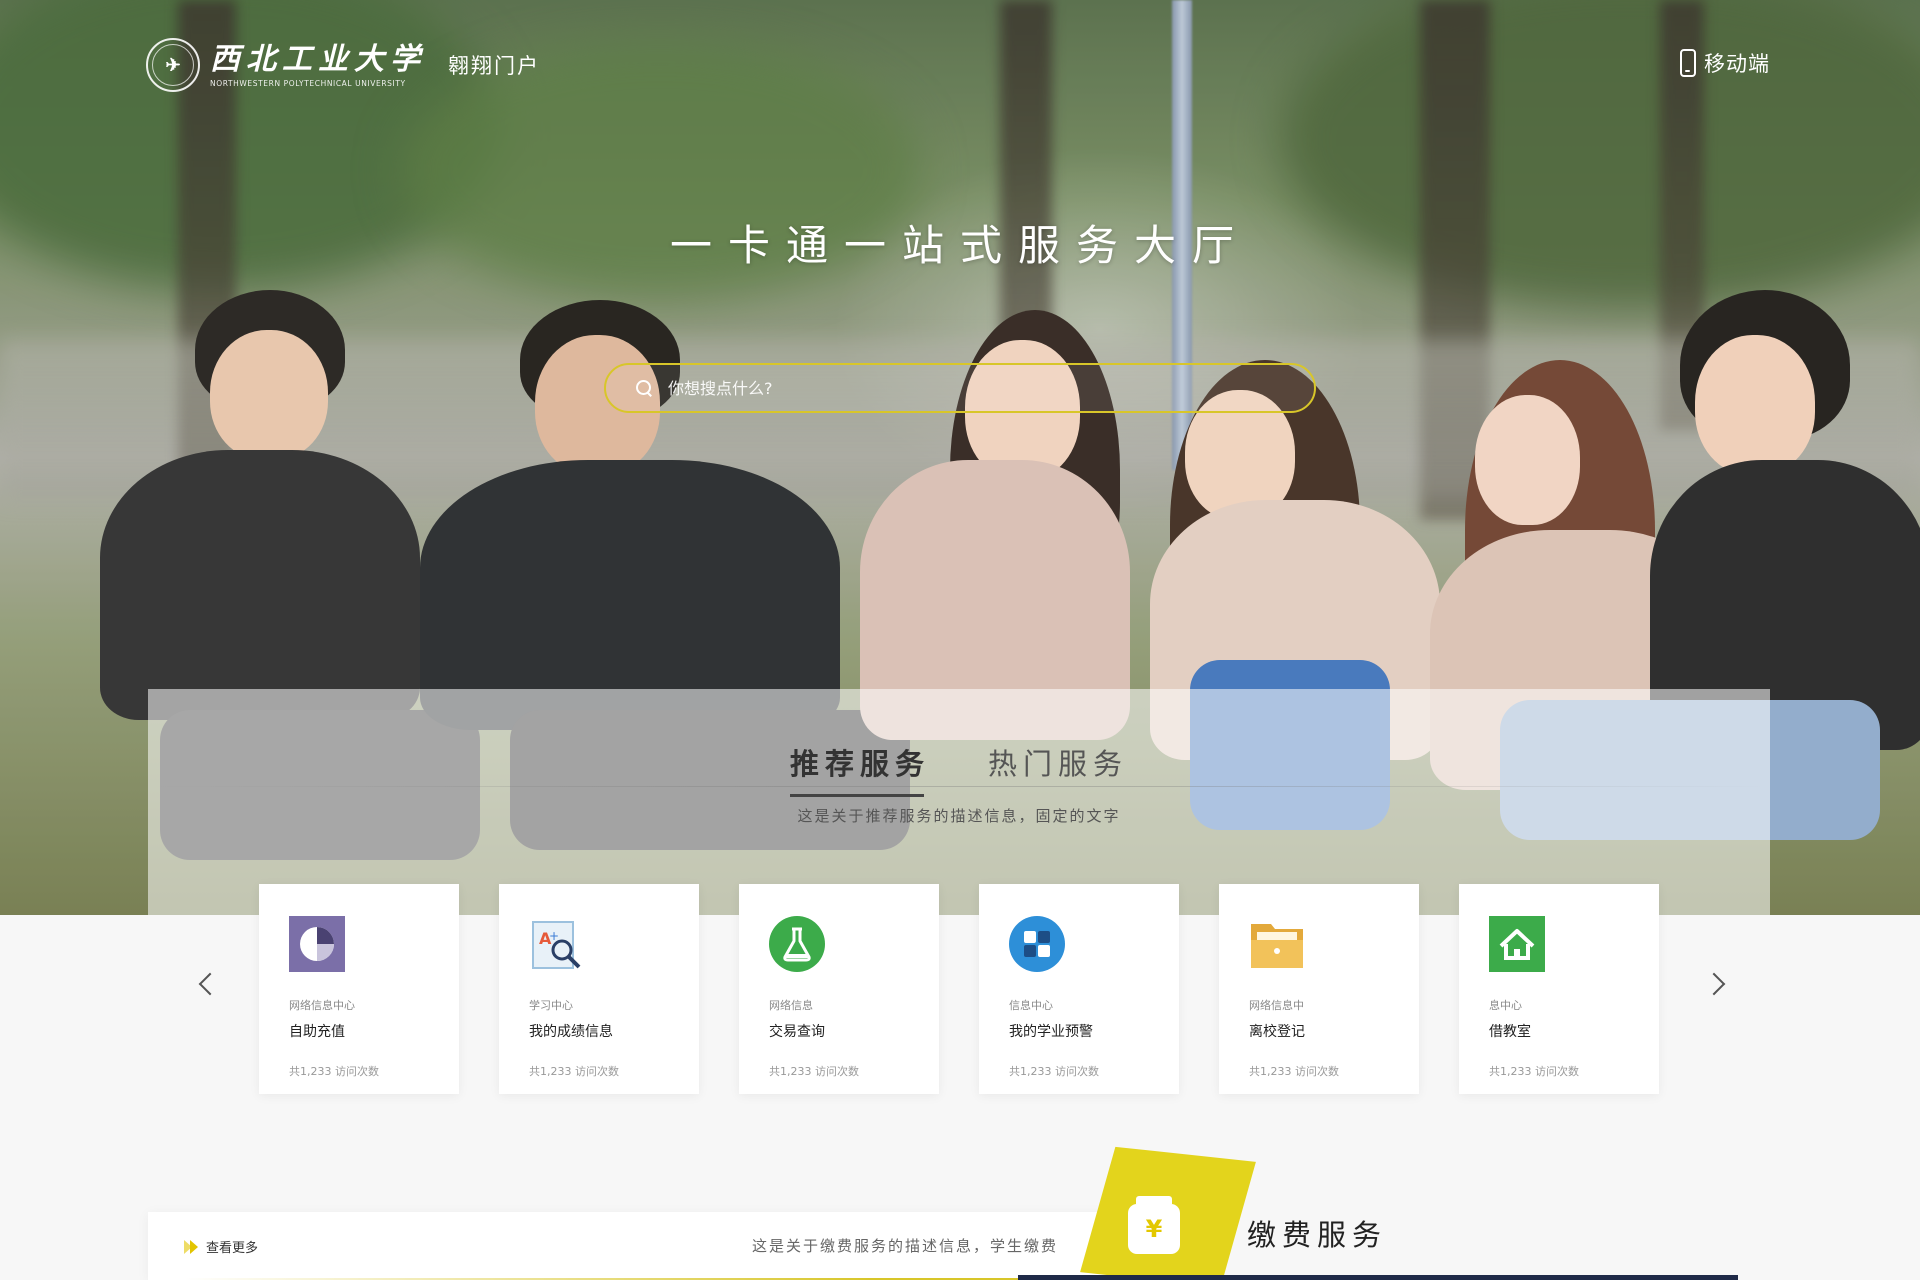 The width and height of the screenshot is (1920, 1280). Describe the element at coordinates (557, 944) in the screenshot. I see `grade-search-icon: A +` at that location.